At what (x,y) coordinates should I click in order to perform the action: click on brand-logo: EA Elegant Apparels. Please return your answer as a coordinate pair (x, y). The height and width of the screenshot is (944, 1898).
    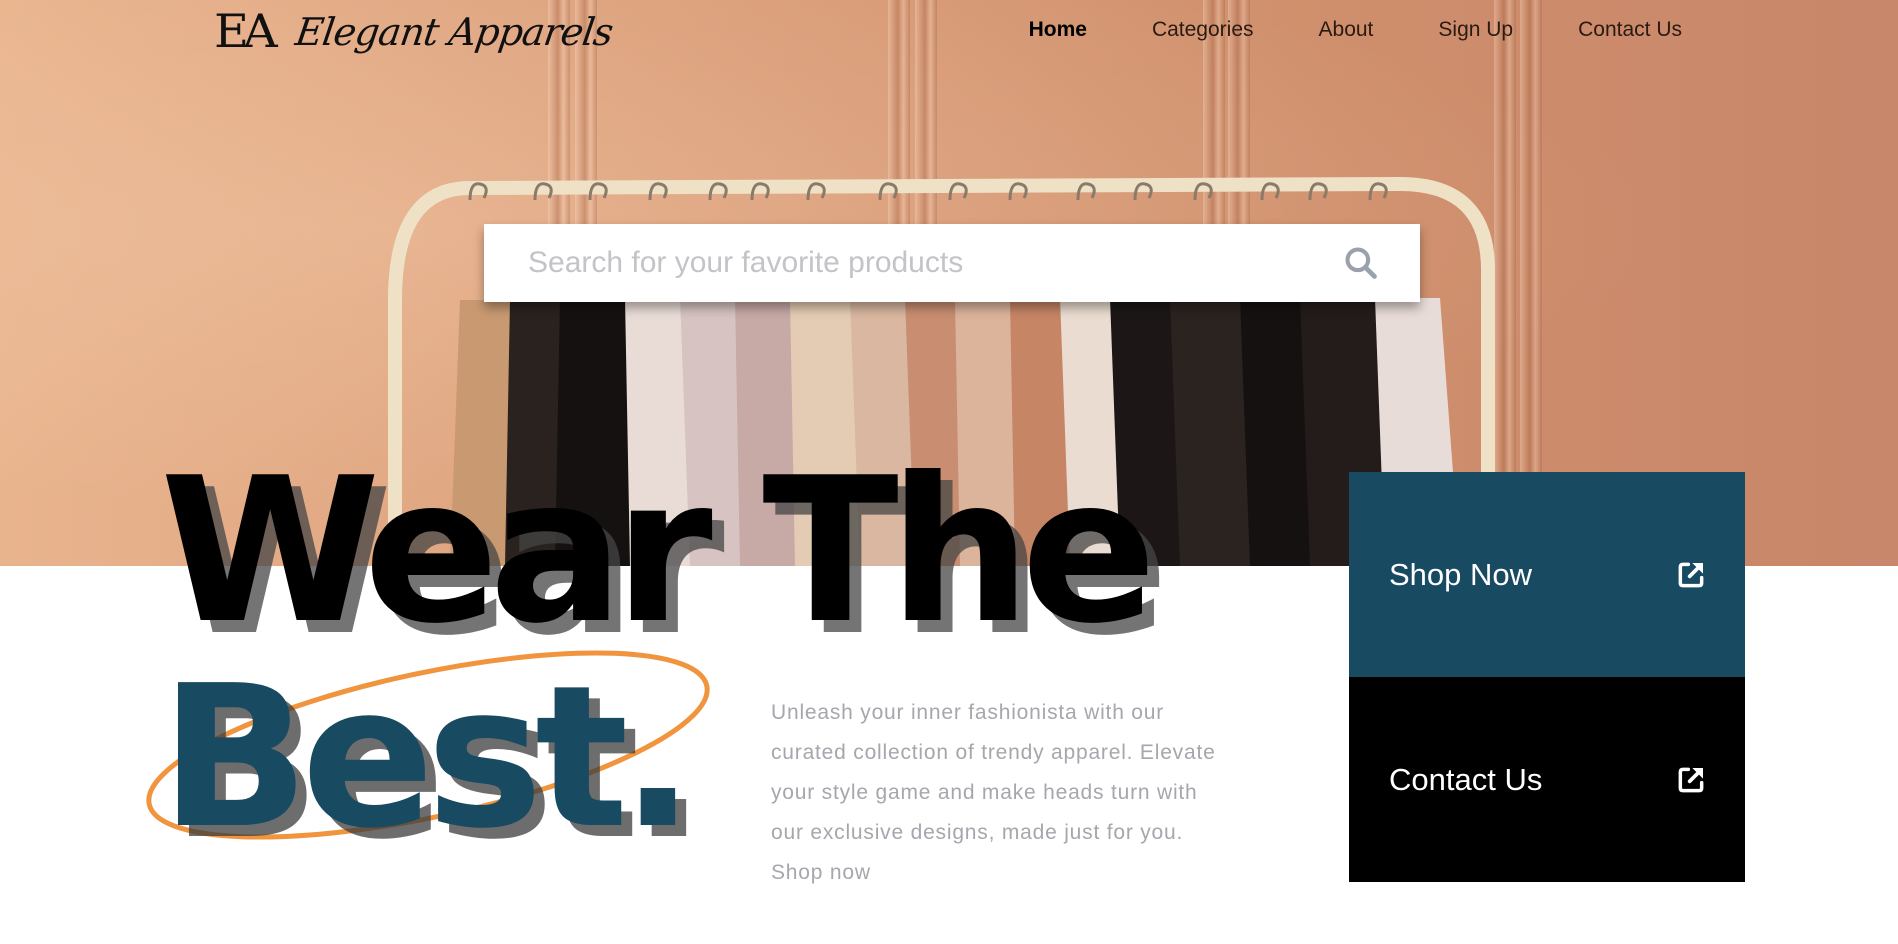
    Looking at the image, I should click on (415, 32).